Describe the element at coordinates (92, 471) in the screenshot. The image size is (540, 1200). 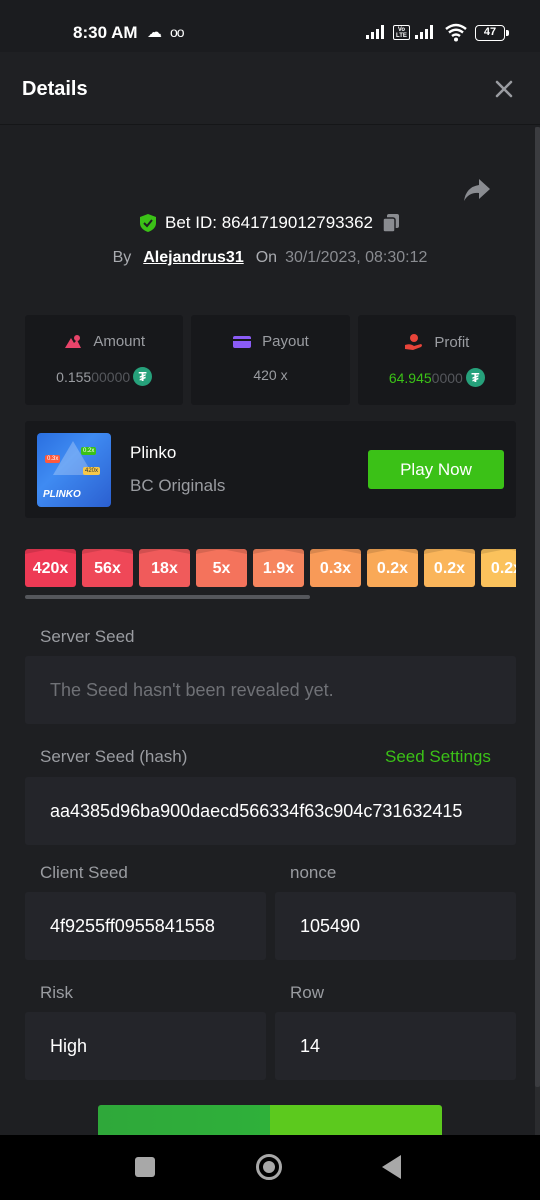
I see `thumb-tag: 420x` at that location.